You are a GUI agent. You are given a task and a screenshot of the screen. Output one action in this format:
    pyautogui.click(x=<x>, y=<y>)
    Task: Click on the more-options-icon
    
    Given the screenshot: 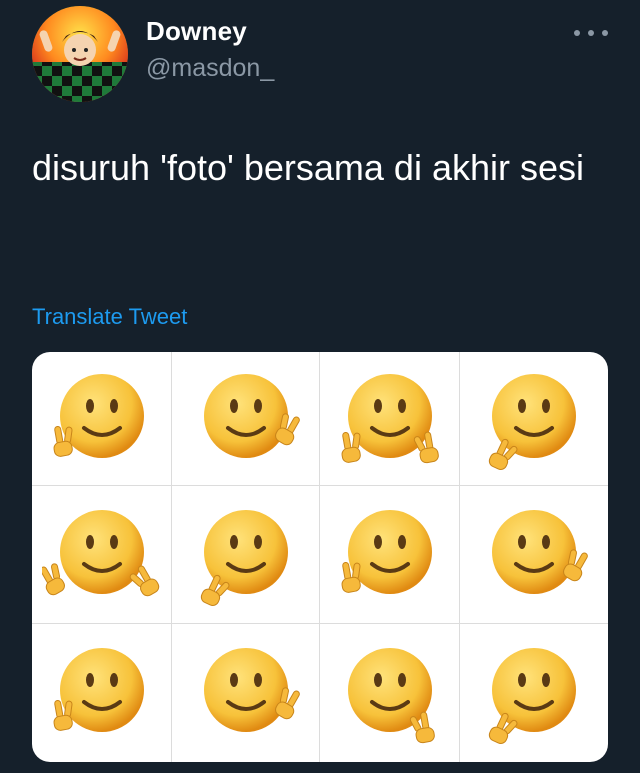 What is the action you would take?
    pyautogui.click(x=591, y=33)
    